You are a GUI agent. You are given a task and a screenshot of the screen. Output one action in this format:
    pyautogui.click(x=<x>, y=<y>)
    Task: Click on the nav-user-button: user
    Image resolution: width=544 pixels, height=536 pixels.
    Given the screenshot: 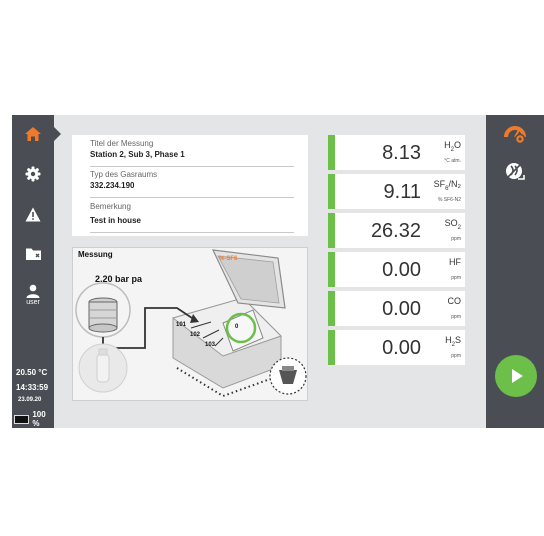 What is the action you would take?
    pyautogui.click(x=33, y=295)
    